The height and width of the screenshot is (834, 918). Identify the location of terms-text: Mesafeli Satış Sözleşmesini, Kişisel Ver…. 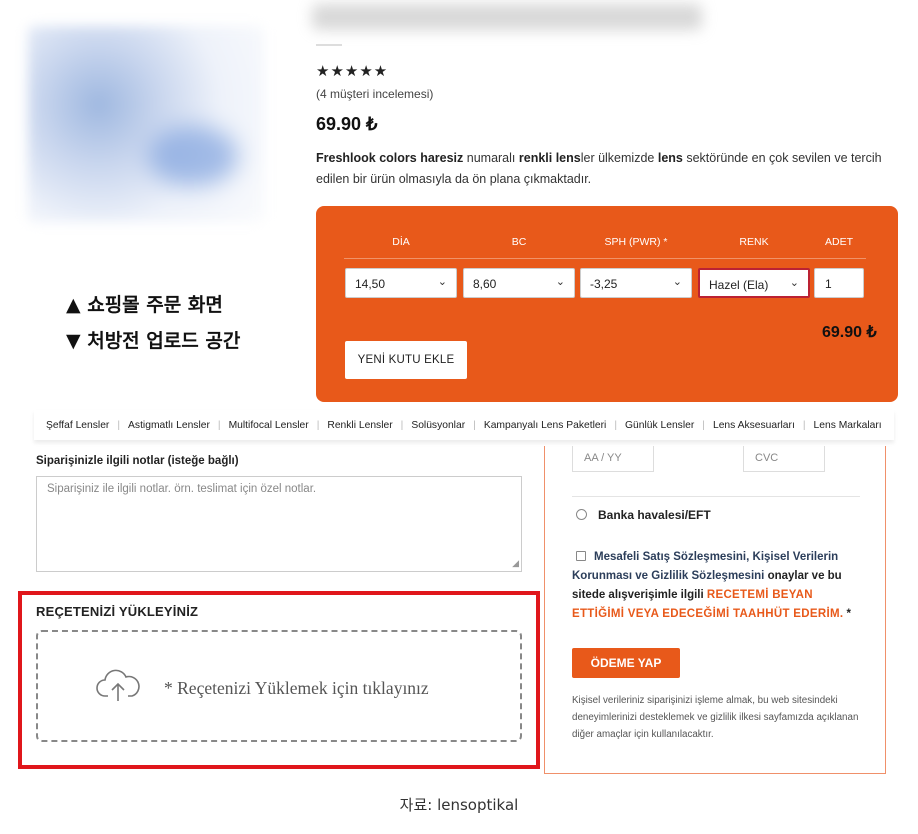
(711, 585).